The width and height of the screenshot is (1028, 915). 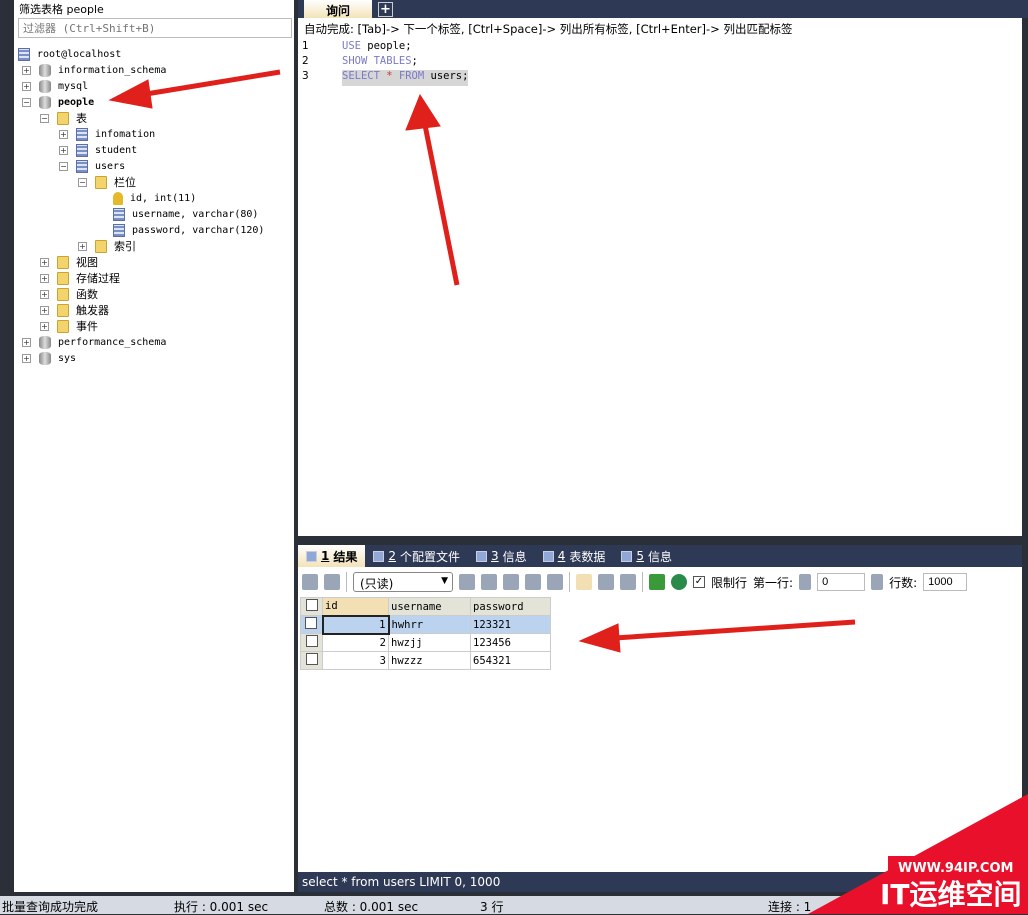 I want to click on tree-node: − 表, so click(x=63, y=118).